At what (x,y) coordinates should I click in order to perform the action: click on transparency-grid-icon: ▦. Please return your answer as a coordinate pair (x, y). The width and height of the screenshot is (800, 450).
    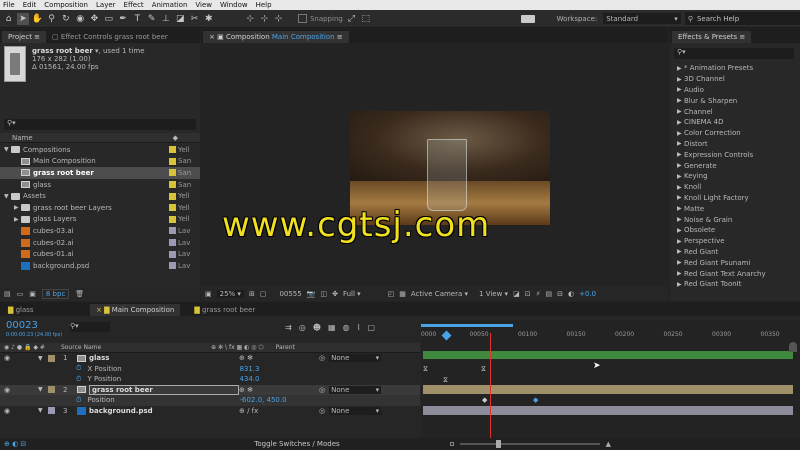
    Looking at the image, I should click on (402, 294).